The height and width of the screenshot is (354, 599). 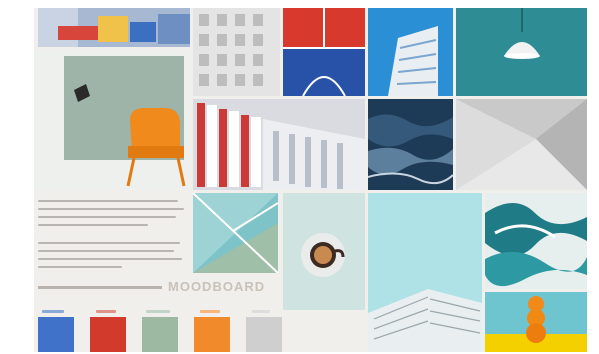 I want to click on description-block, so click(x=113, y=216).